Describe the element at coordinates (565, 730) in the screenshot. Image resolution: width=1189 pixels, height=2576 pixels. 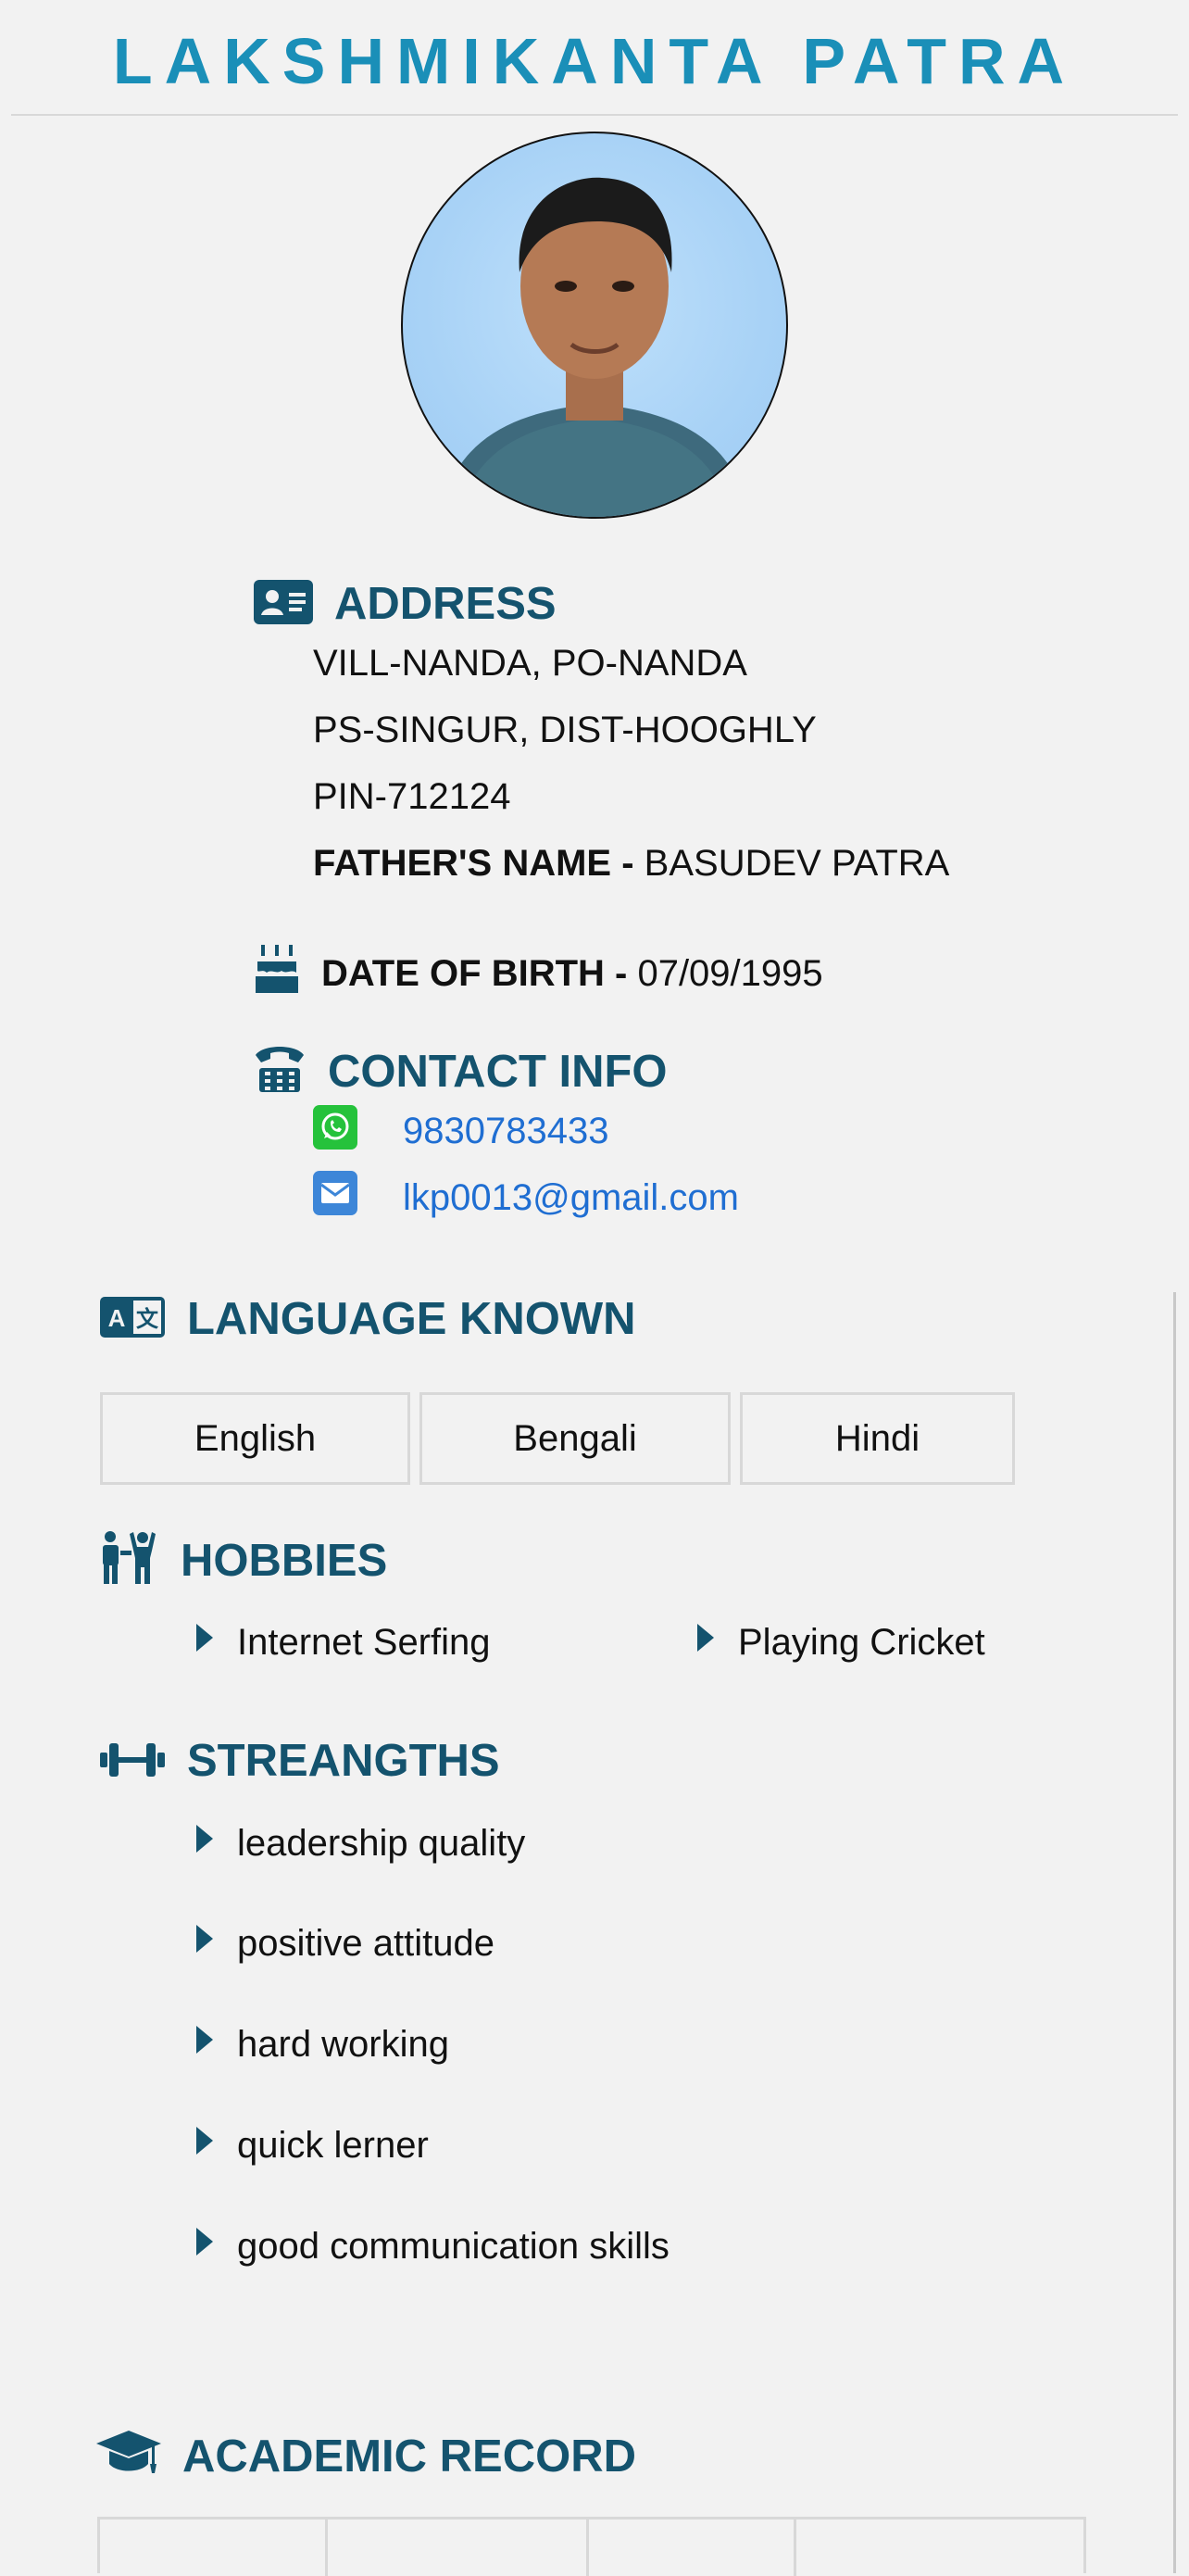
I see `address-line-2: PS-SINGUR, DIST-HOOGHLY` at that location.